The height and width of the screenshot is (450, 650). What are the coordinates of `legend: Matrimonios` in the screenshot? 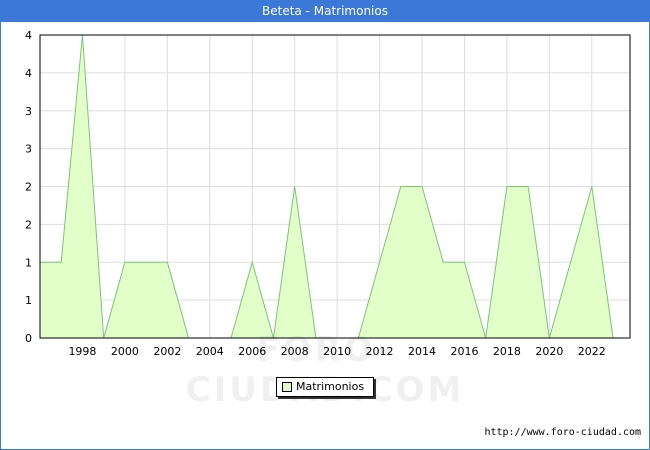 It's located at (325, 387).